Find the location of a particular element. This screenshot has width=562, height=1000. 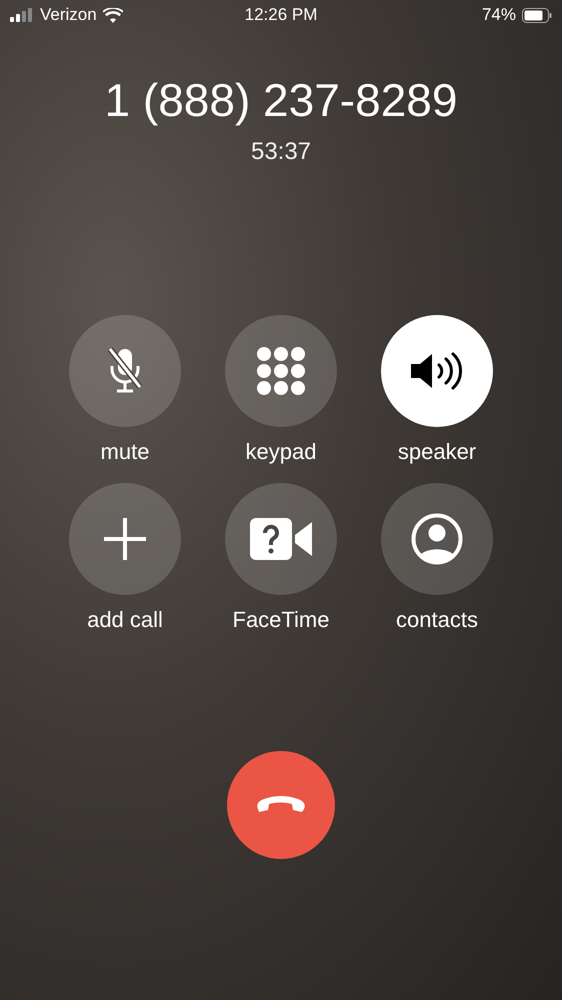

button-label: contacts is located at coordinates (437, 620).